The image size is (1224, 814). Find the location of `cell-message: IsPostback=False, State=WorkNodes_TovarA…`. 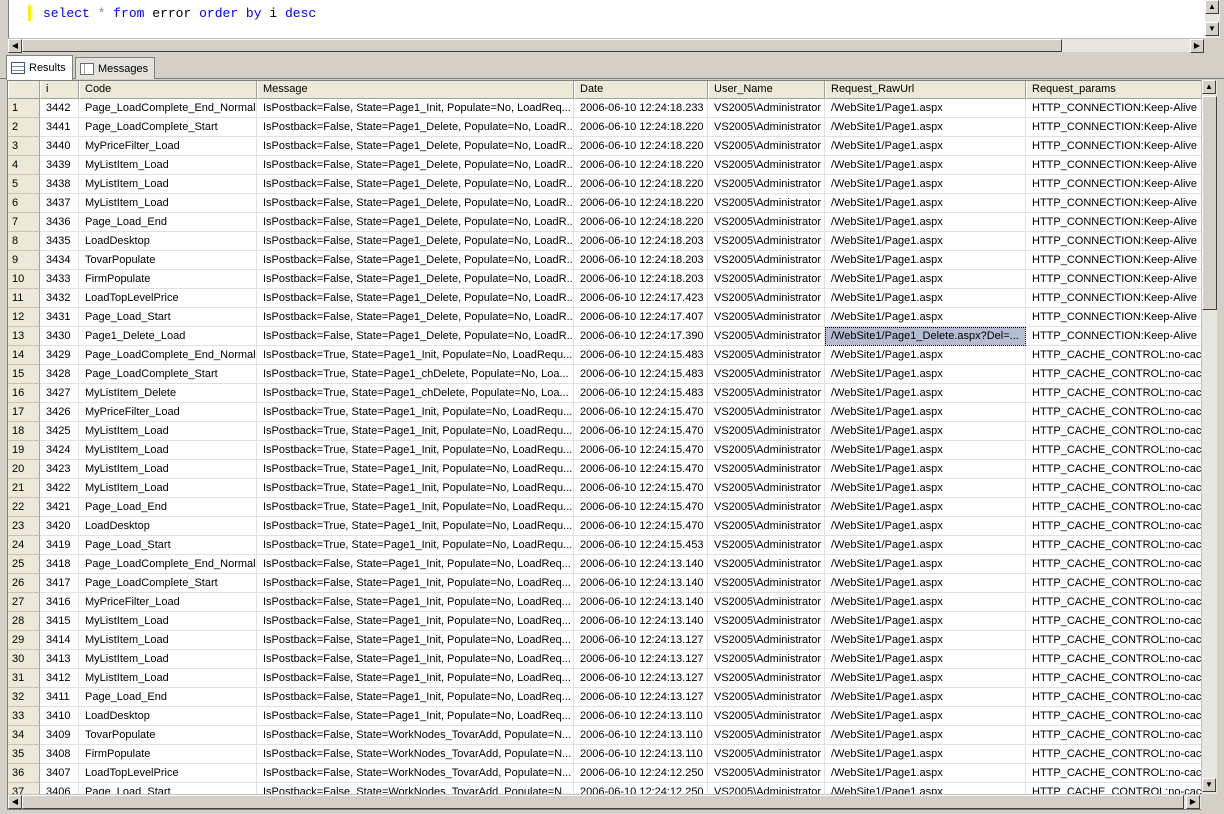

cell-message: IsPostback=False, State=WorkNodes_TovarA… is located at coordinates (415, 735).